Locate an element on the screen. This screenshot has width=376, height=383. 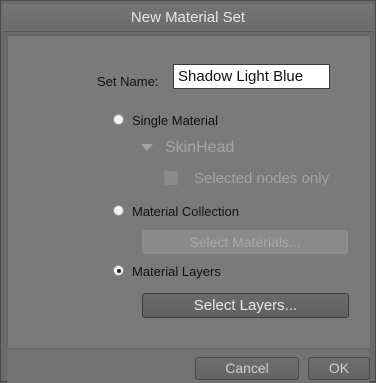
selected-nodes-only-label: Selected nodes only is located at coordinates (262, 178).